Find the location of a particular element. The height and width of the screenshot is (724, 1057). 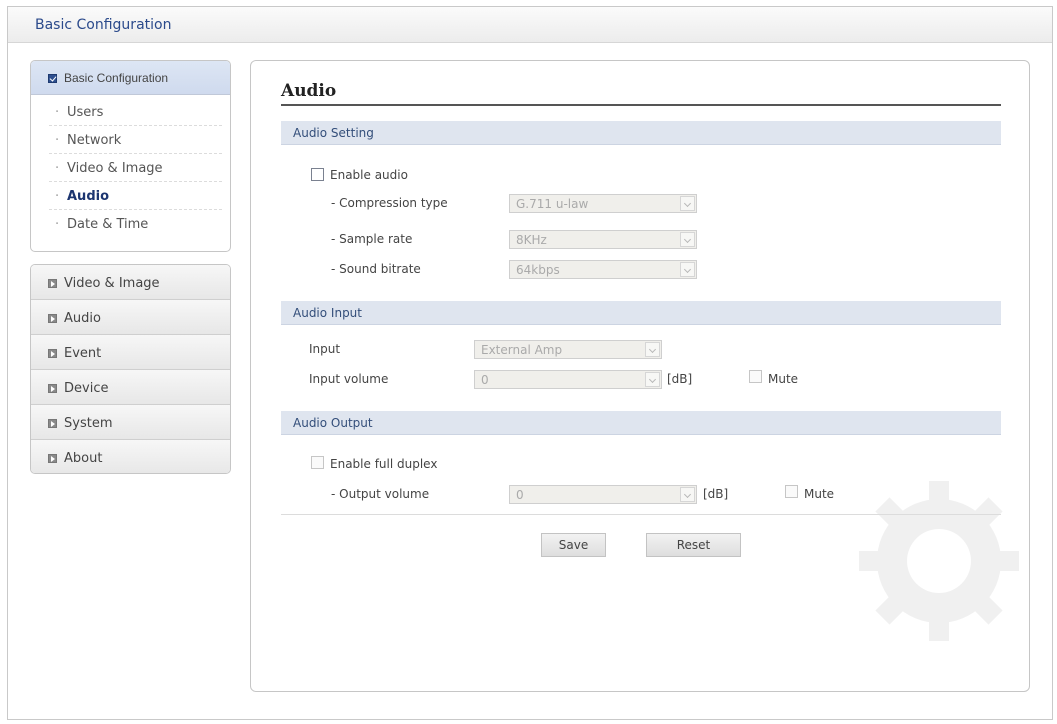

input-volume-select: 0 is located at coordinates (568, 379).